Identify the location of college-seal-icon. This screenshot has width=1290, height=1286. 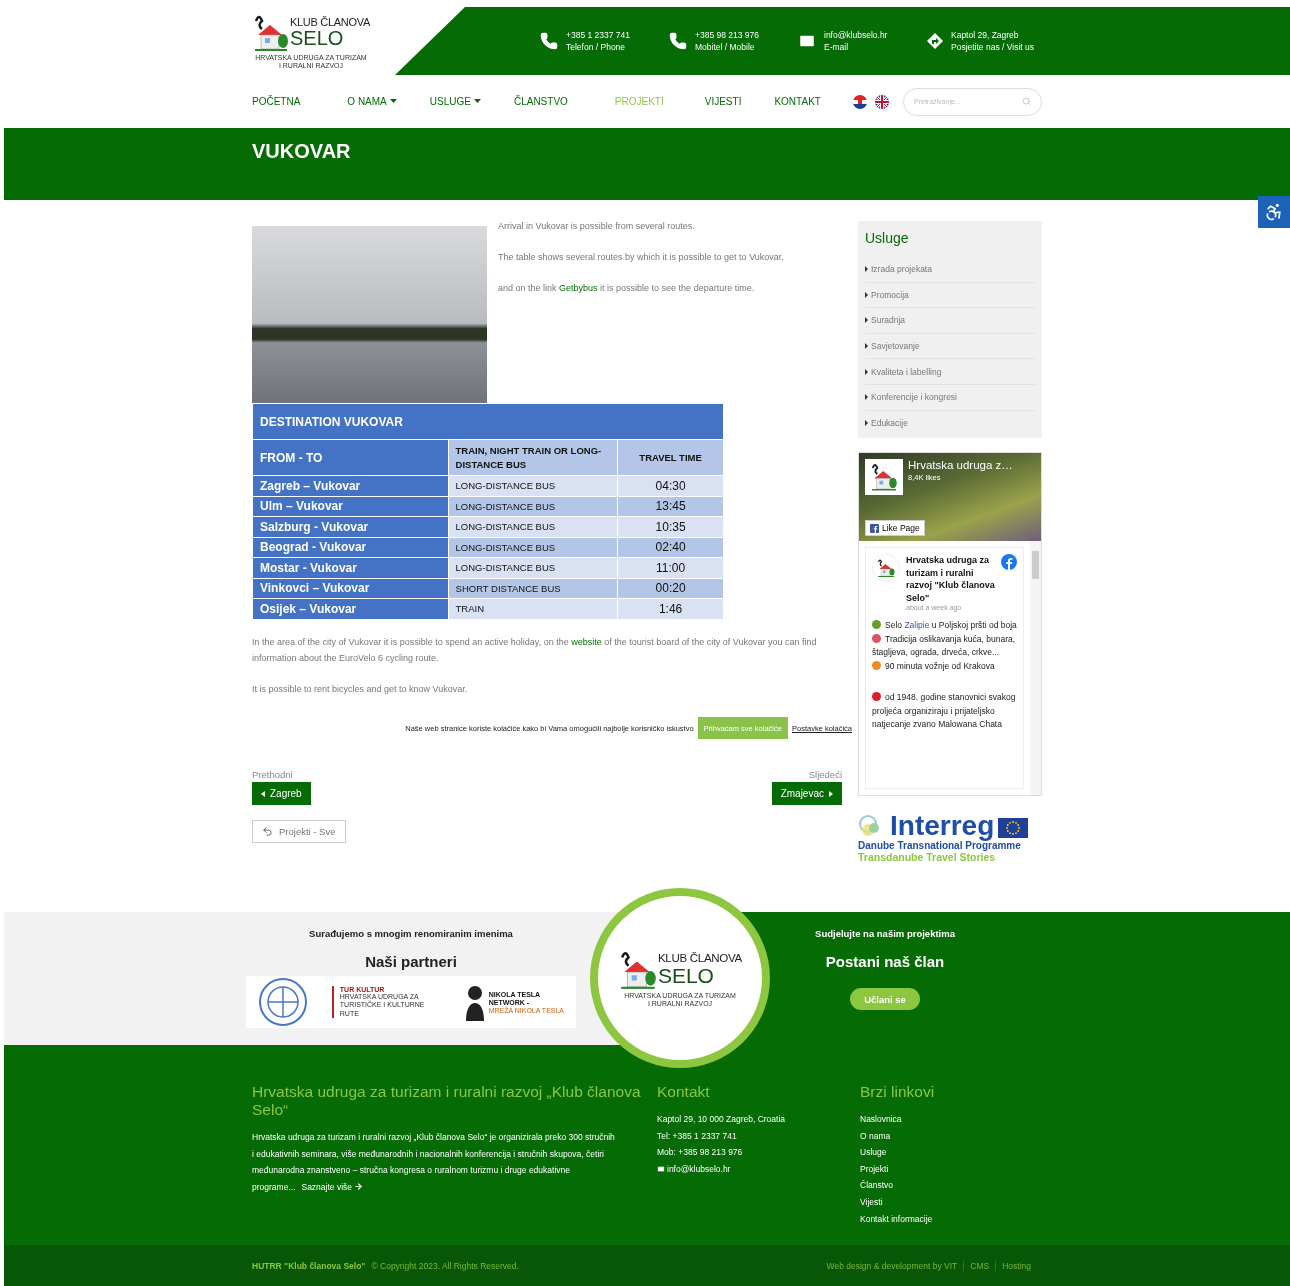
(282, 1002).